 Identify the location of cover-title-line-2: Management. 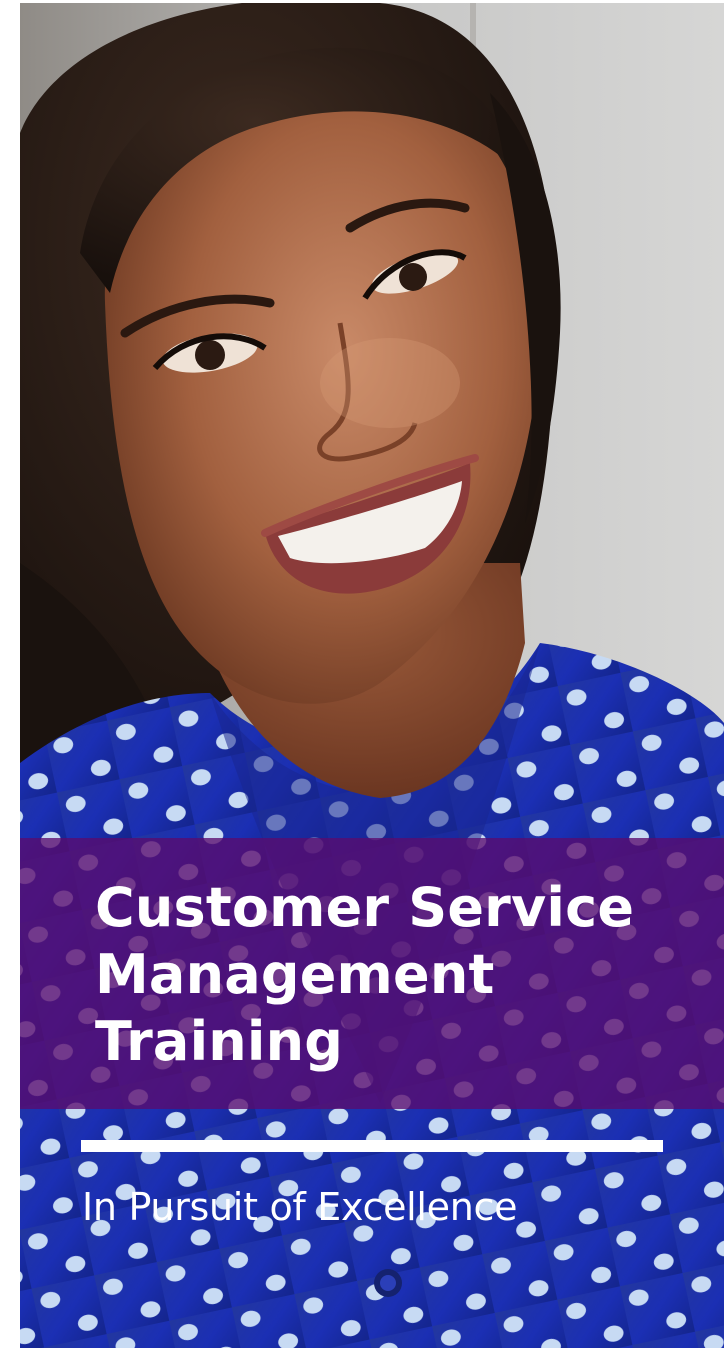
(295, 974).